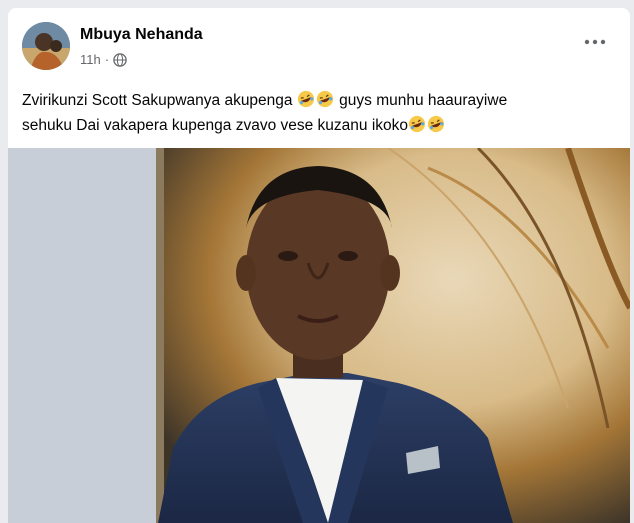 This screenshot has height=523, width=634. Describe the element at coordinates (141, 35) in the screenshot. I see `author-name: Mbuya Nehanda` at that location.